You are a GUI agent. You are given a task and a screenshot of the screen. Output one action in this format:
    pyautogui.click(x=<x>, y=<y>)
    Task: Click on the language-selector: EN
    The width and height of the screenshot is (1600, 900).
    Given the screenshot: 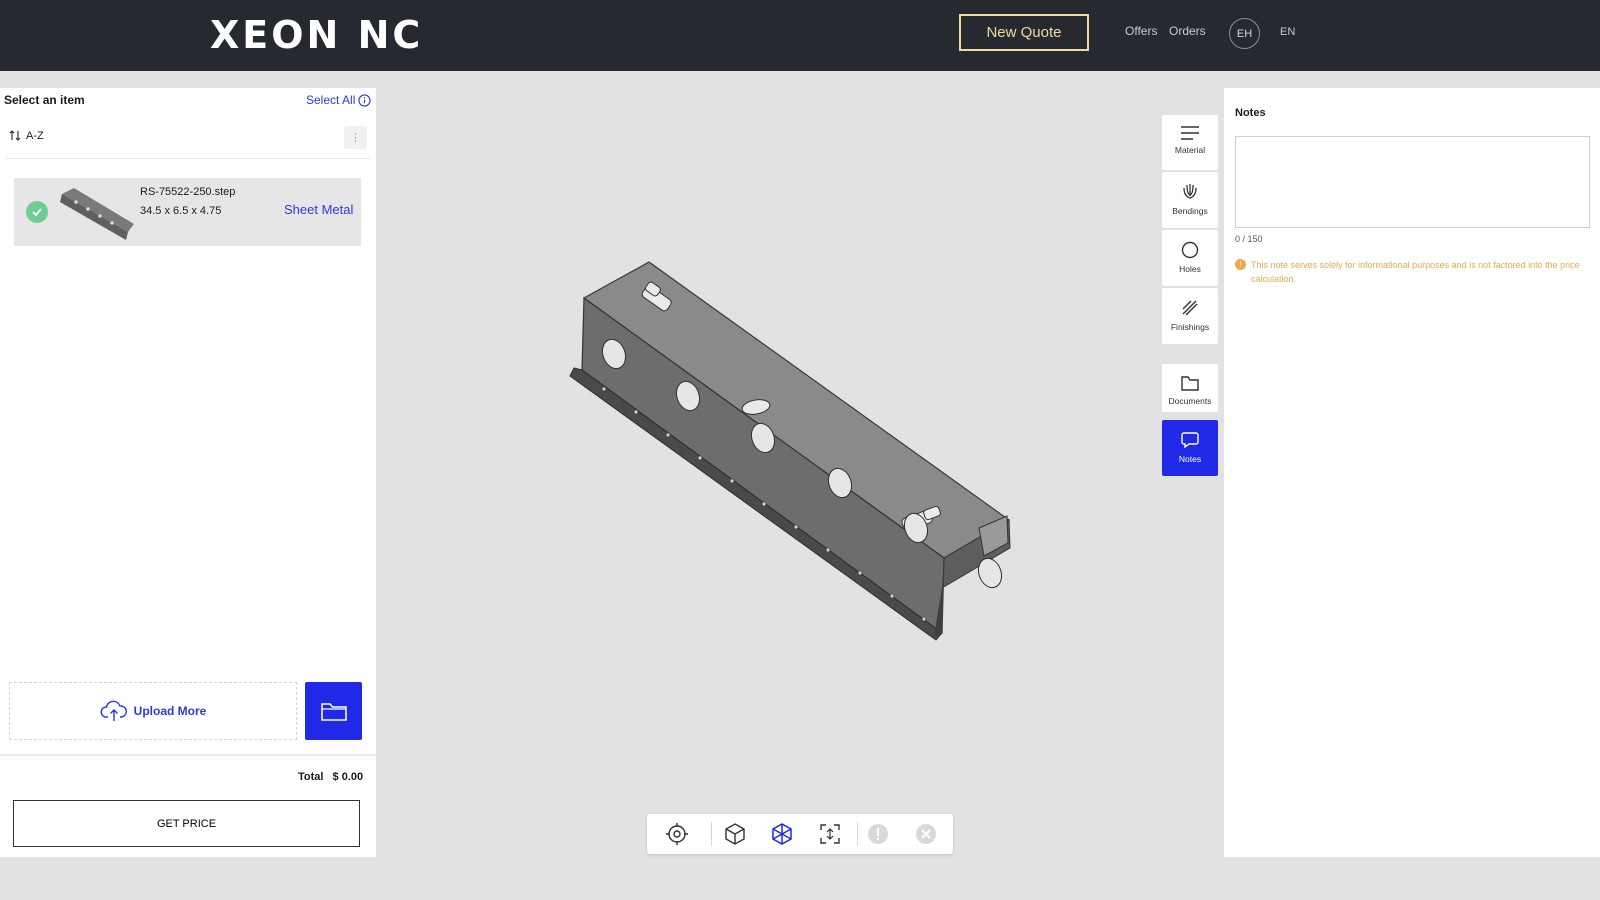 What is the action you would take?
    pyautogui.click(x=1287, y=32)
    